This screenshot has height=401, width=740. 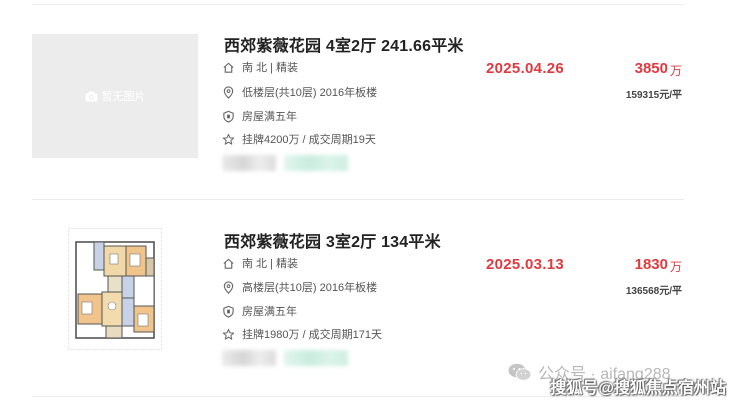 I want to click on unit-price: 136568元/平, so click(x=653, y=291).